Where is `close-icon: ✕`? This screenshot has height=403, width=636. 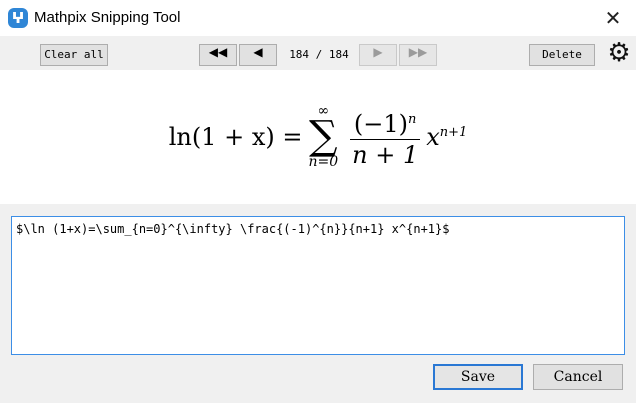
close-icon: ✕ is located at coordinates (613, 18).